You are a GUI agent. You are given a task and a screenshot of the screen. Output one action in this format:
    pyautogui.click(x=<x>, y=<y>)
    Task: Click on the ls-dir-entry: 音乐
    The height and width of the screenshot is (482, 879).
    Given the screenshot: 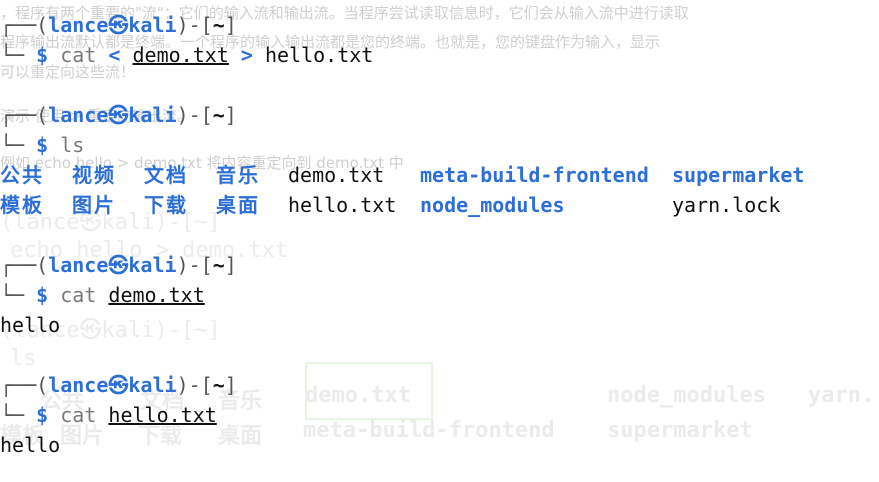 What is the action you would take?
    pyautogui.click(x=238, y=175)
    